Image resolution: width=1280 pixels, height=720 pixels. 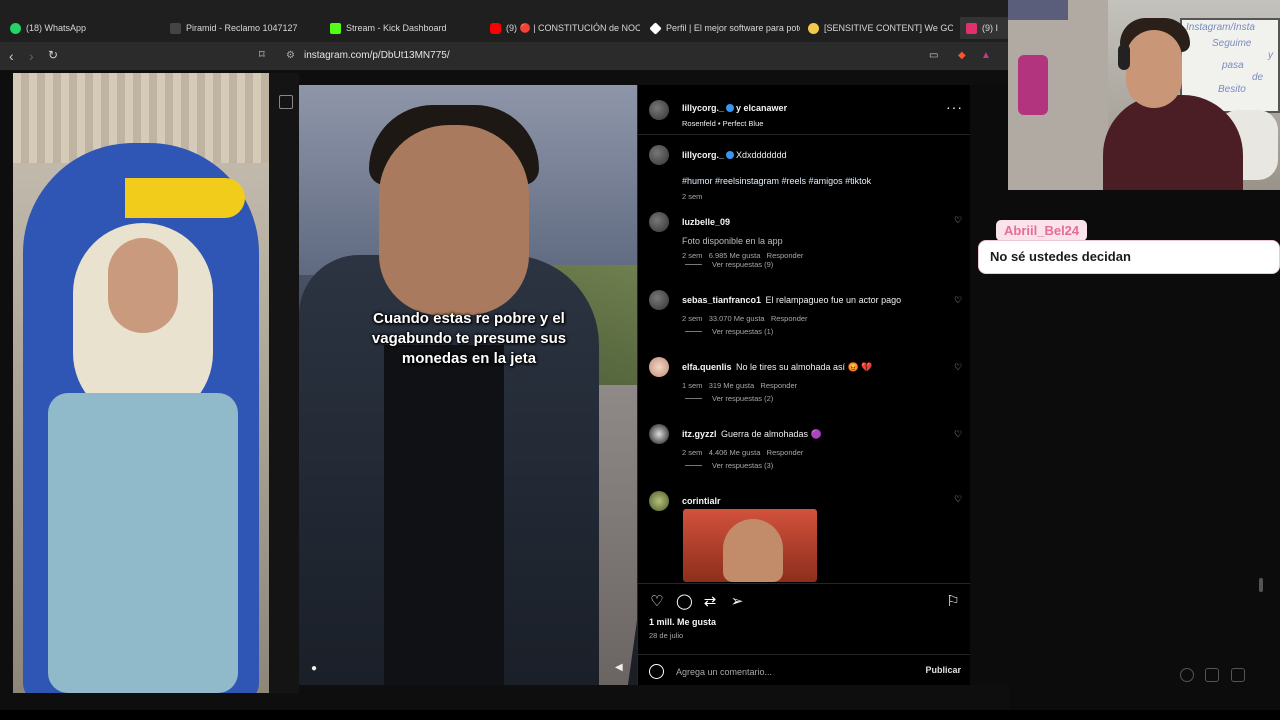 I want to click on new-message-icon, so click(x=286, y=102).